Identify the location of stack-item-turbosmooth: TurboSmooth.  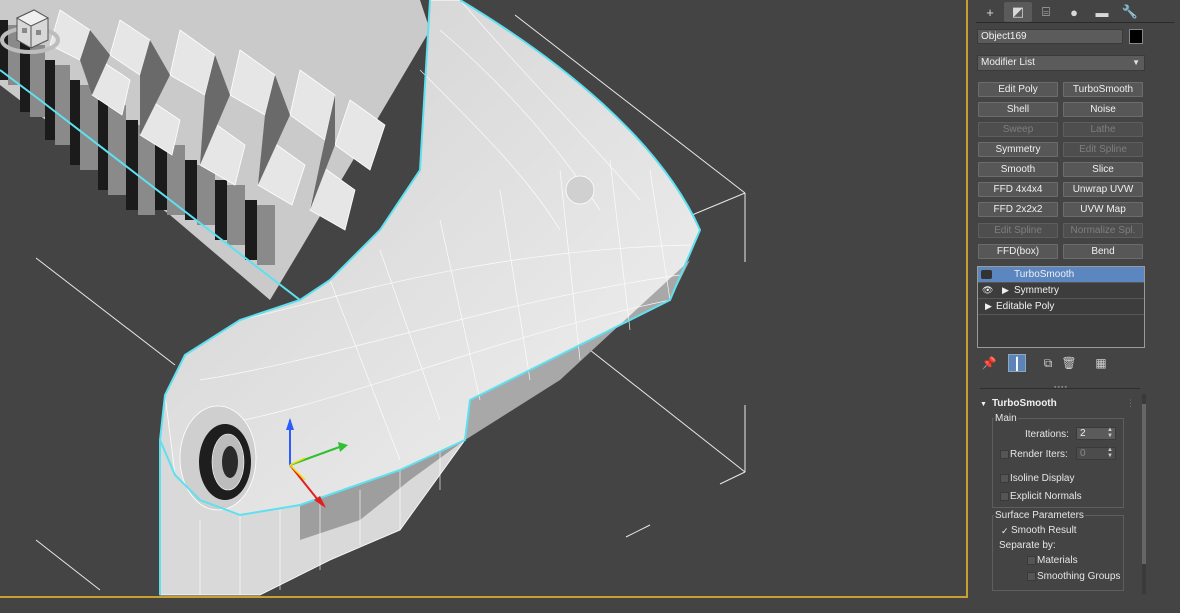
(1061, 275).